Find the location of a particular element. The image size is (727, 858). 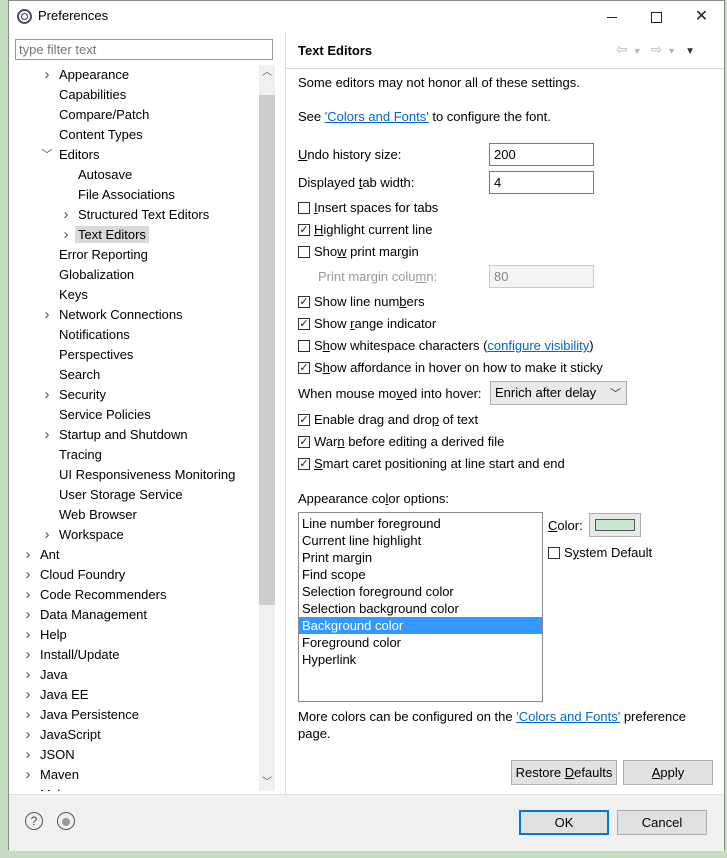

color-list-item: Selection foreground color is located at coordinates (420, 591).